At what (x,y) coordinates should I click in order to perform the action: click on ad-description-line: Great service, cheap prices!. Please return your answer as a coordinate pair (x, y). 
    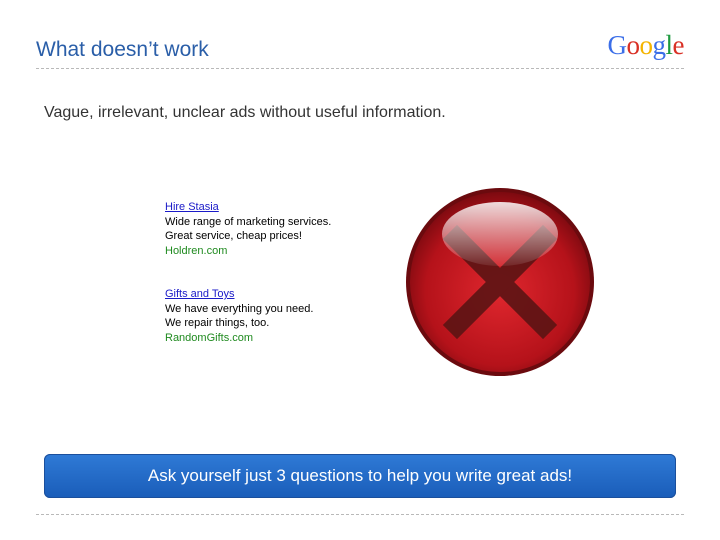
    Looking at the image, I should click on (233, 236).